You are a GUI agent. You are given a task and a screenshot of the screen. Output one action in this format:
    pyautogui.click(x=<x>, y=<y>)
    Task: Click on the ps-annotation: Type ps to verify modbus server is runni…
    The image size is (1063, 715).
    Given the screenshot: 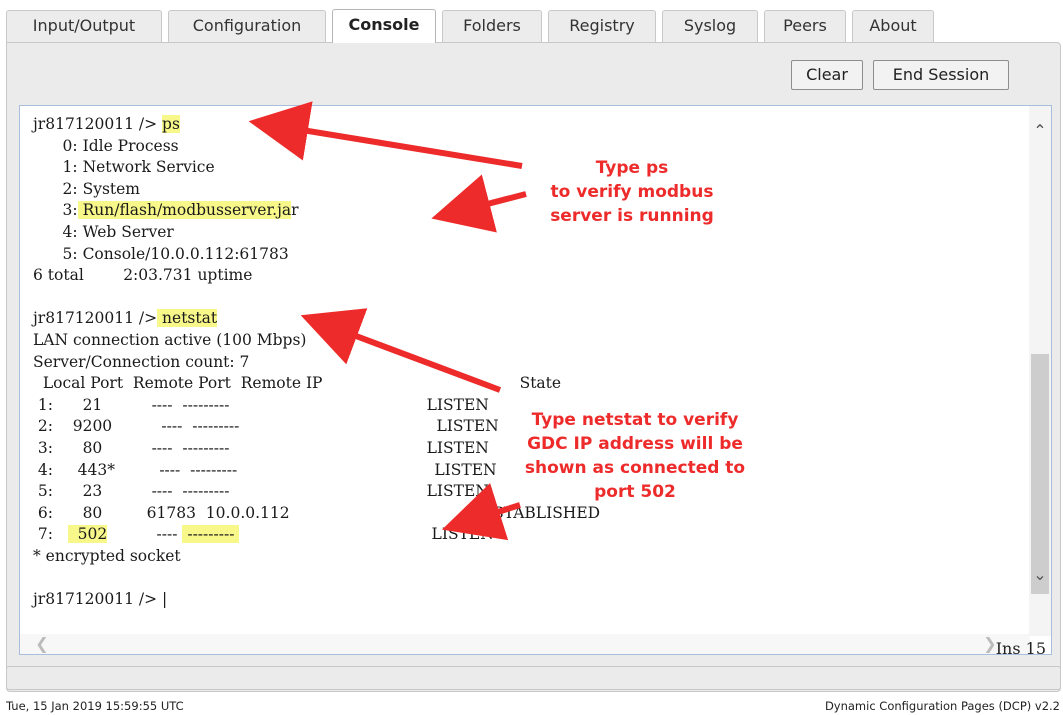 What is the action you would take?
    pyautogui.click(x=632, y=192)
    